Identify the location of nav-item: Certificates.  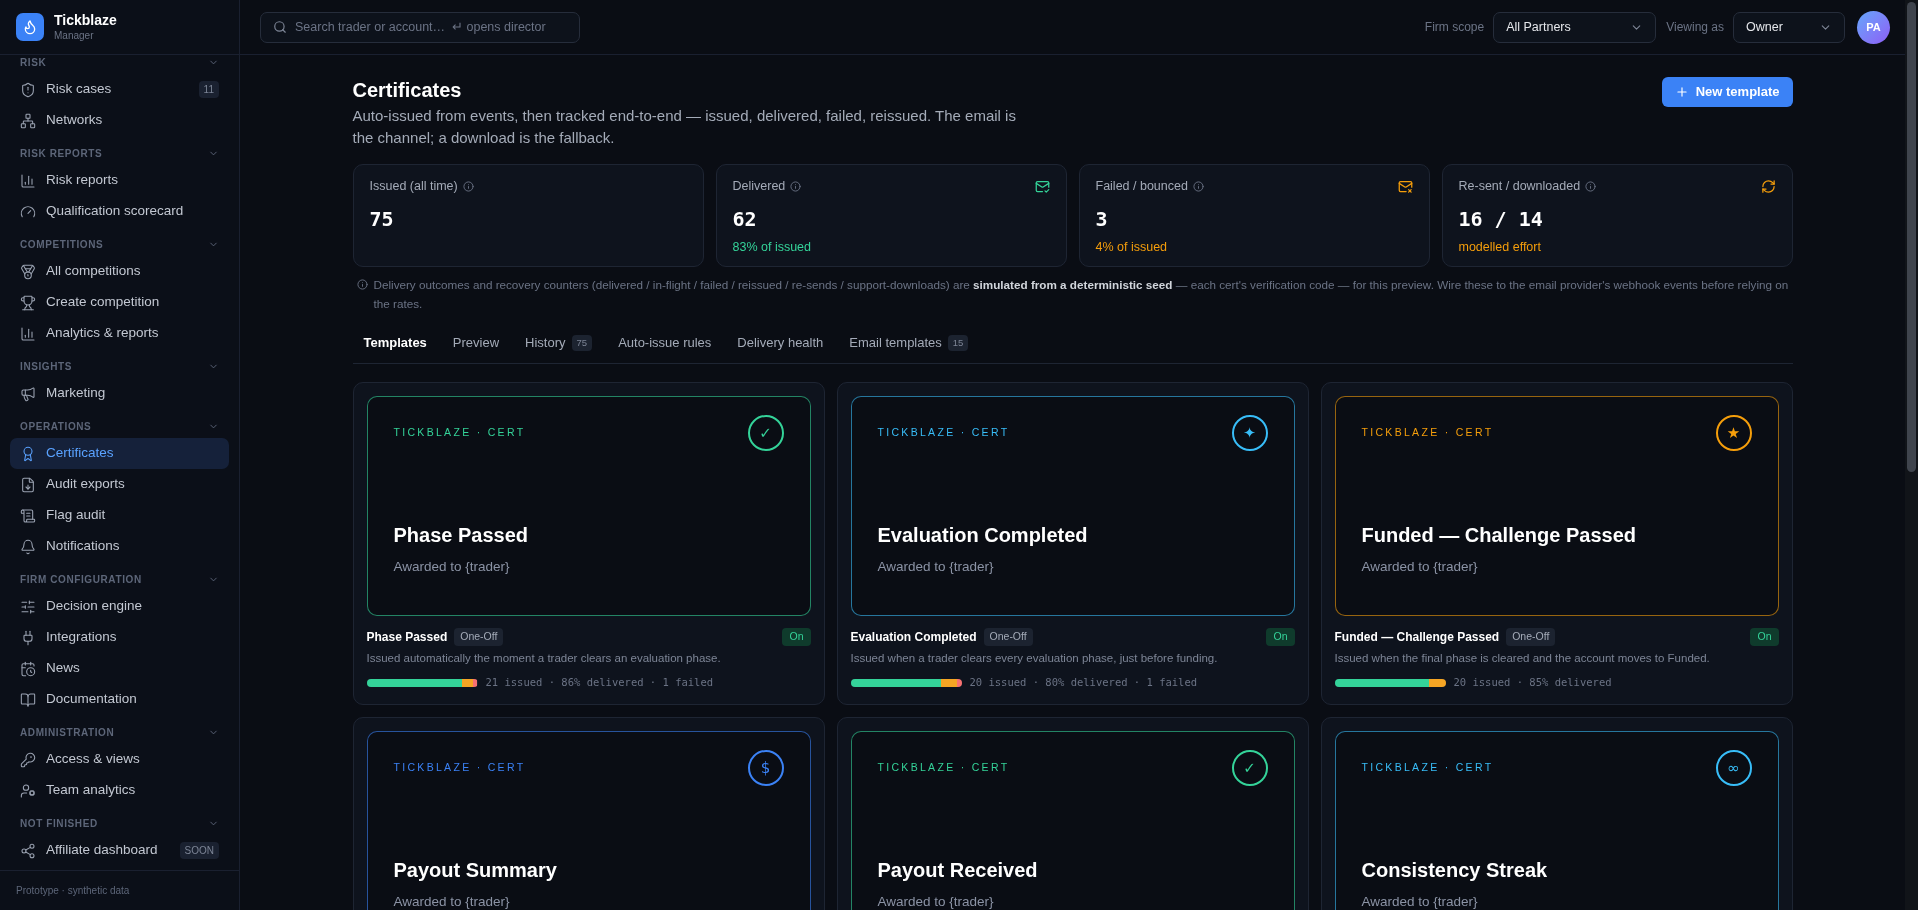
(119, 453).